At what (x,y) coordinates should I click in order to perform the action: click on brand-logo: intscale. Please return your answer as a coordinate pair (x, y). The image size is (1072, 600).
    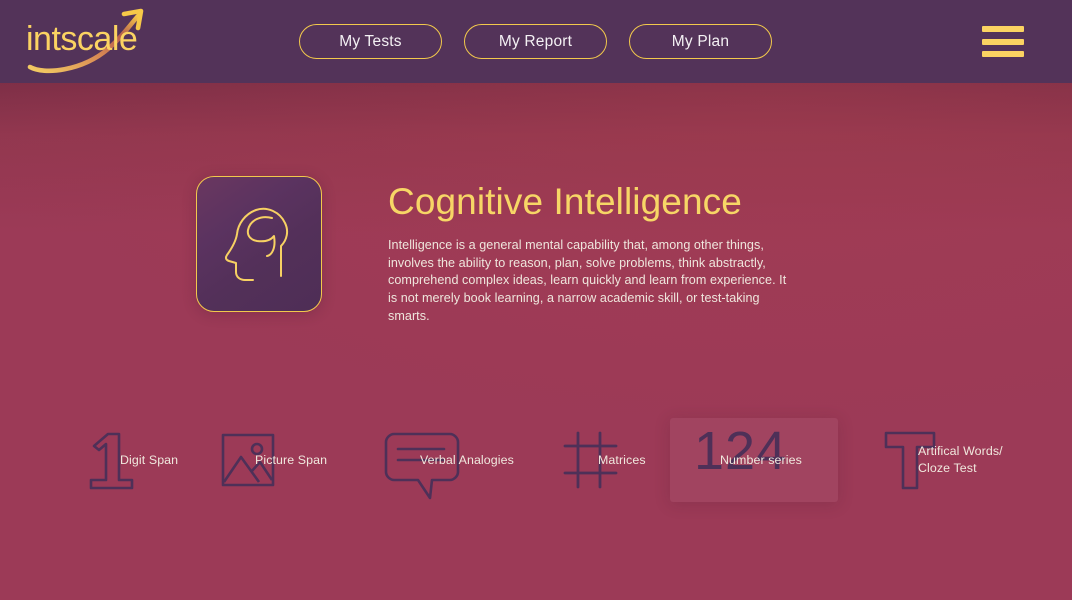
    Looking at the image, I should click on (94, 41).